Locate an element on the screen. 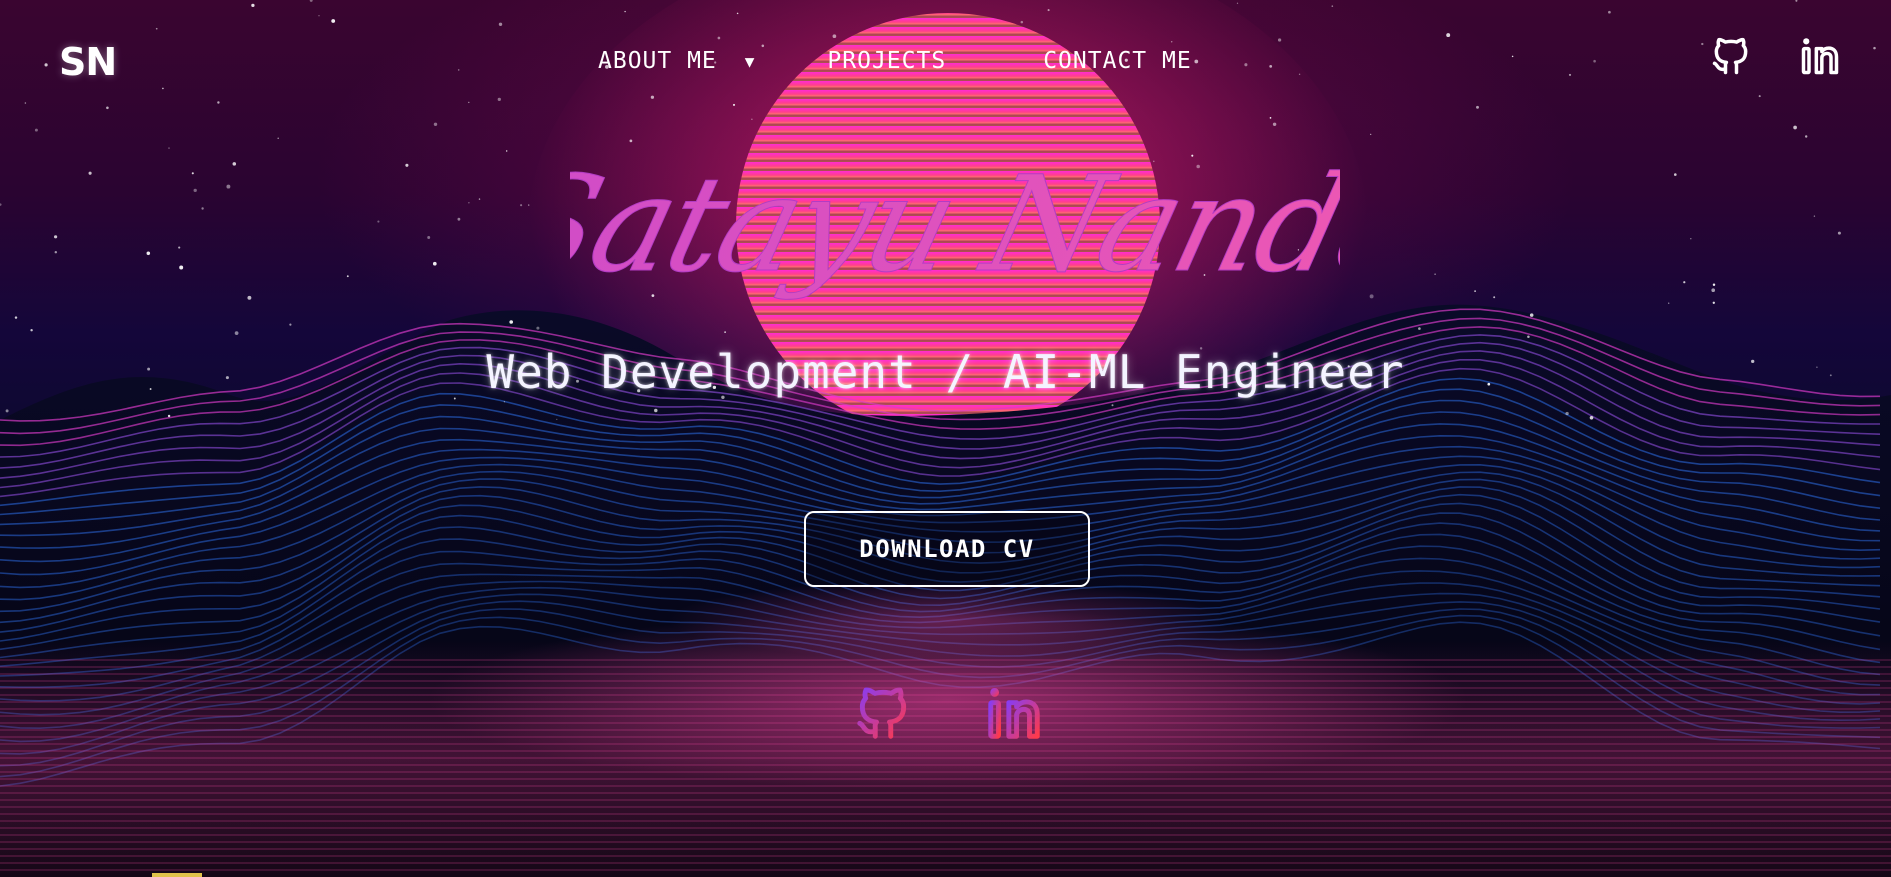 The width and height of the screenshot is (1891, 877). hero-tagline: Web Development / AI-ML Engineer is located at coordinates (945, 372).